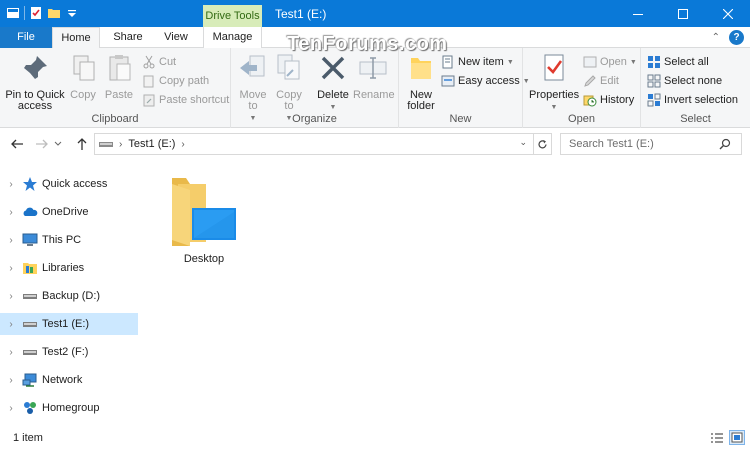  What do you see at coordinates (151, 144) in the screenshot?
I see `breadcrumb-item: Test1 (E:)` at bounding box center [151, 144].